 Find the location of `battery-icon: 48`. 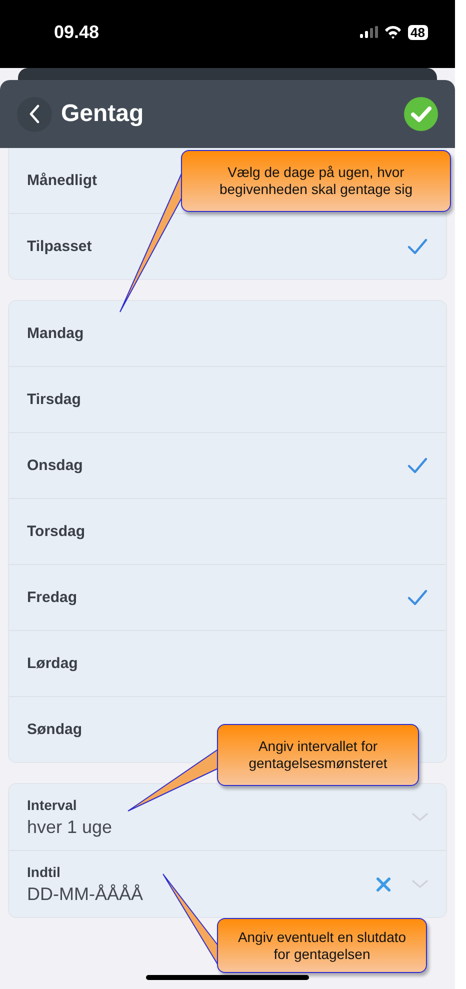

battery-icon: 48 is located at coordinates (418, 32).